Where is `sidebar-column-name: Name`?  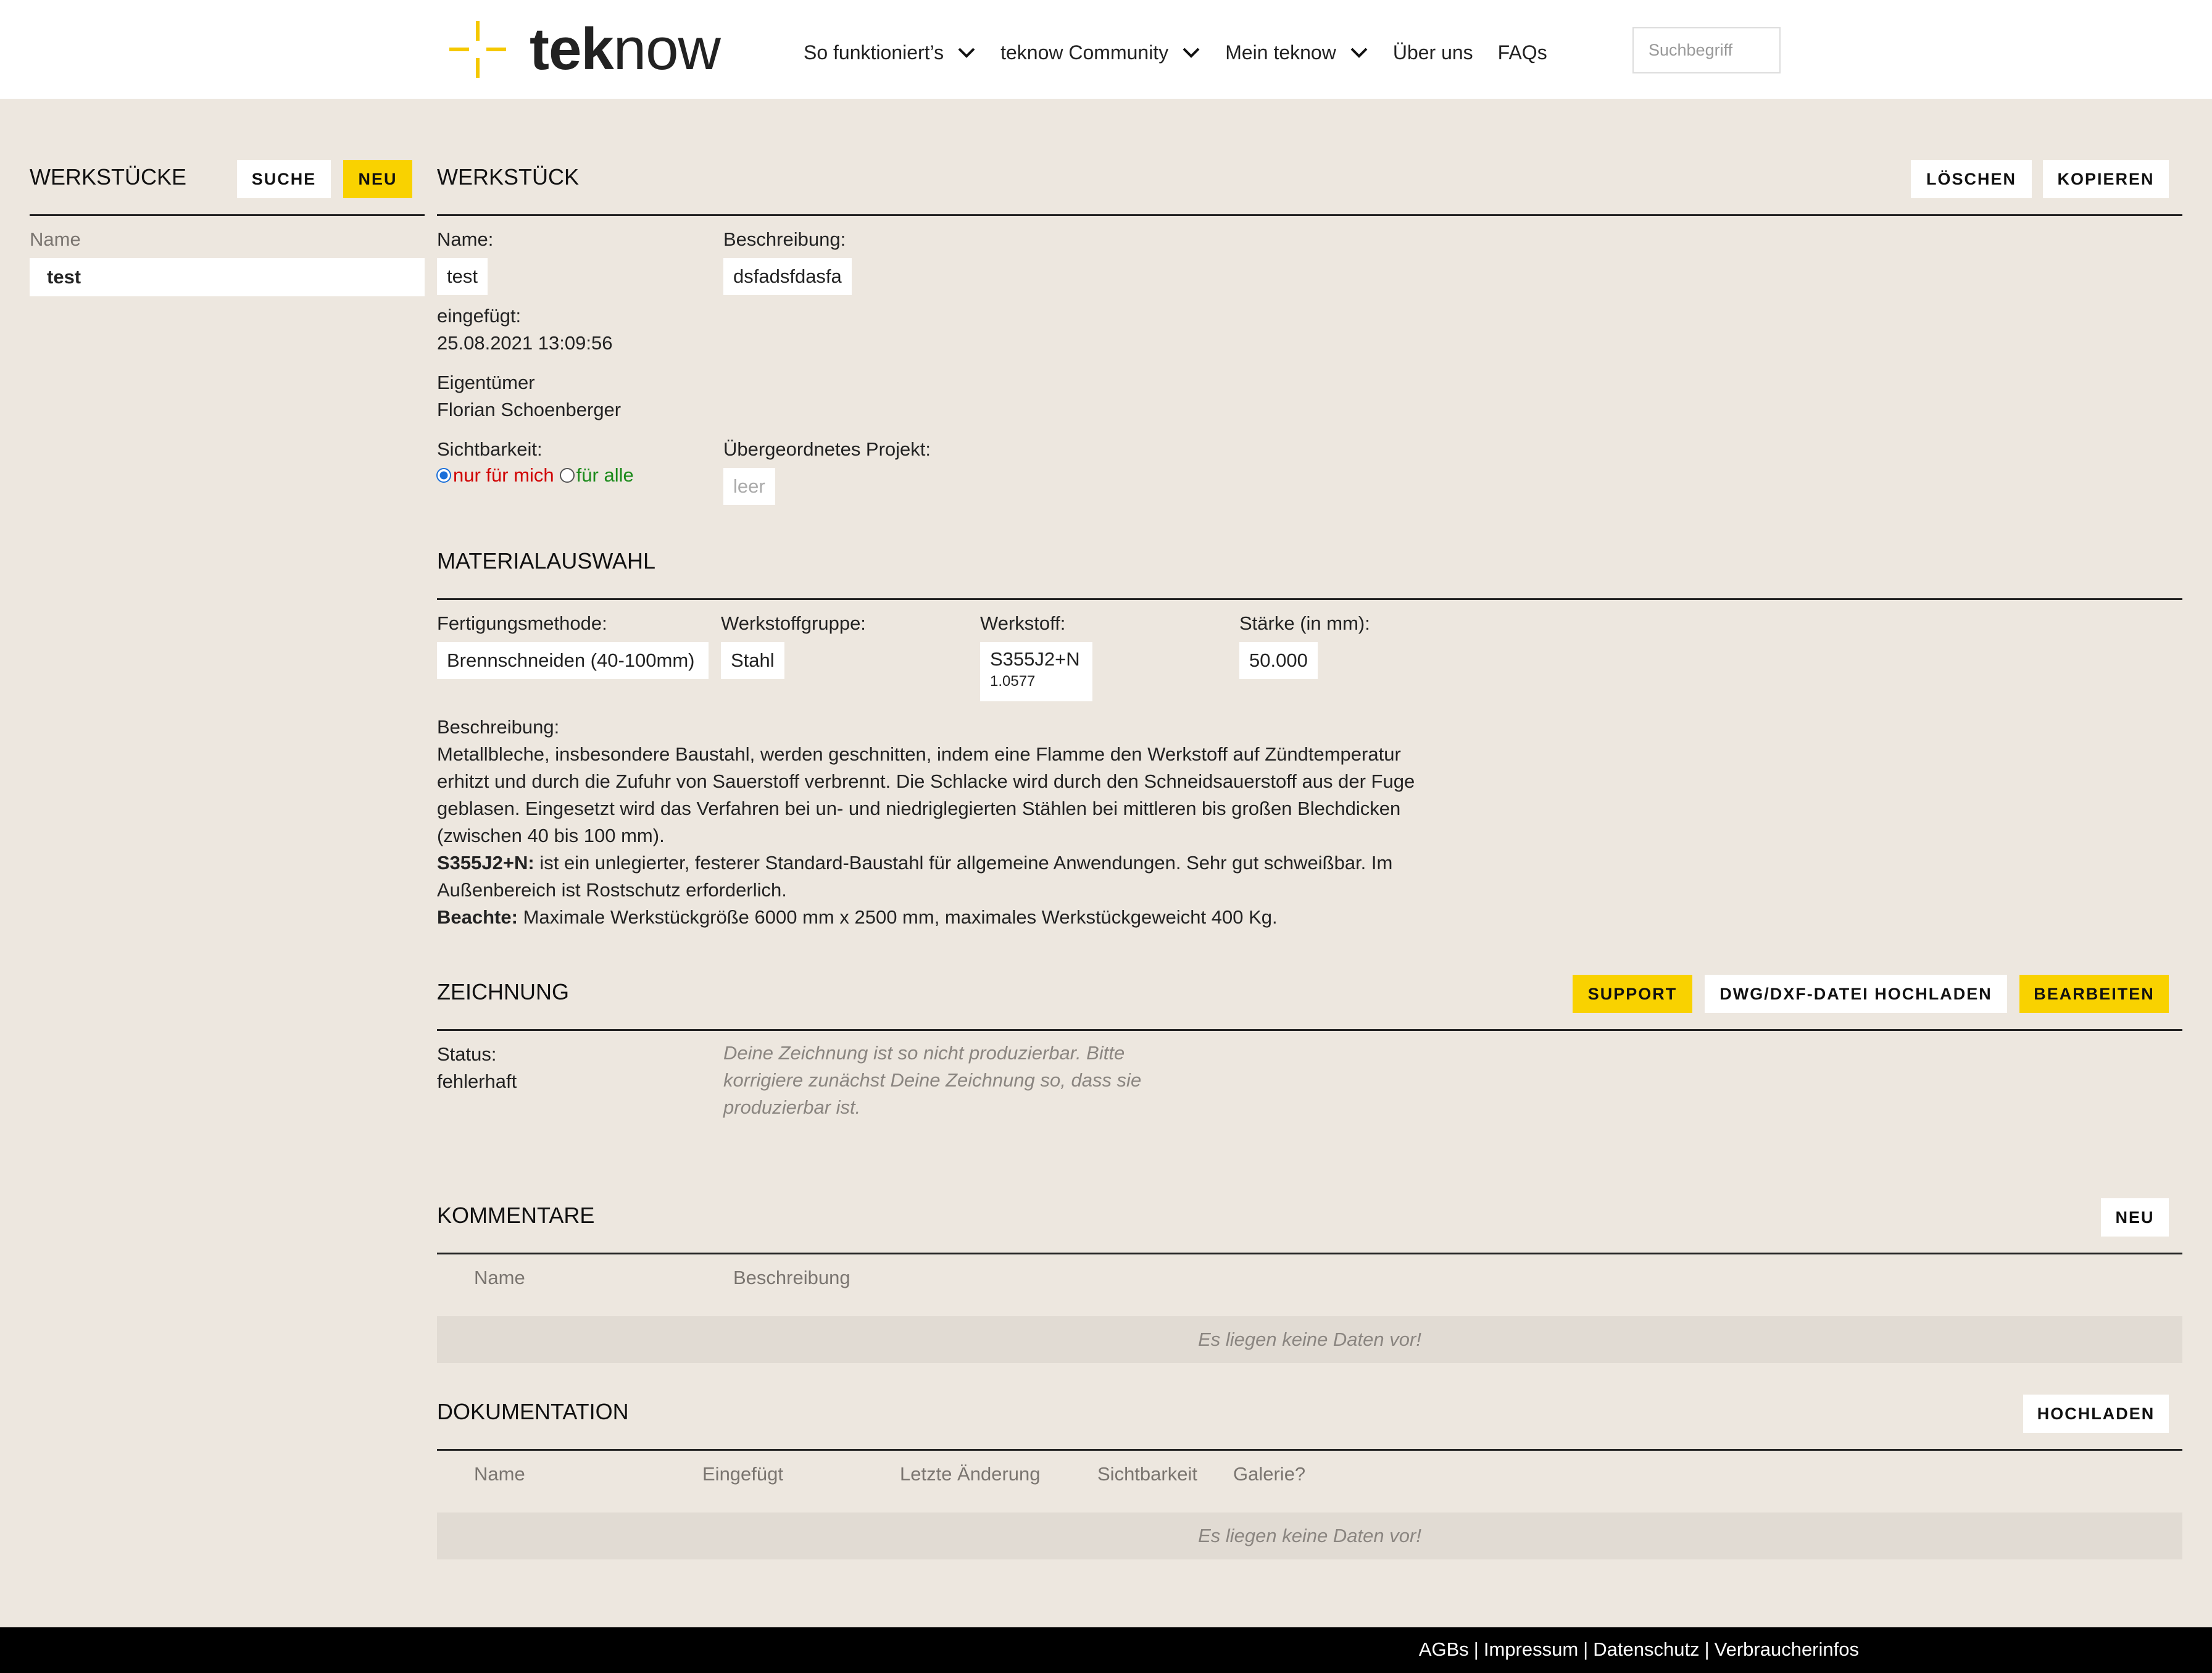
sidebar-column-name: Name is located at coordinates (55, 239).